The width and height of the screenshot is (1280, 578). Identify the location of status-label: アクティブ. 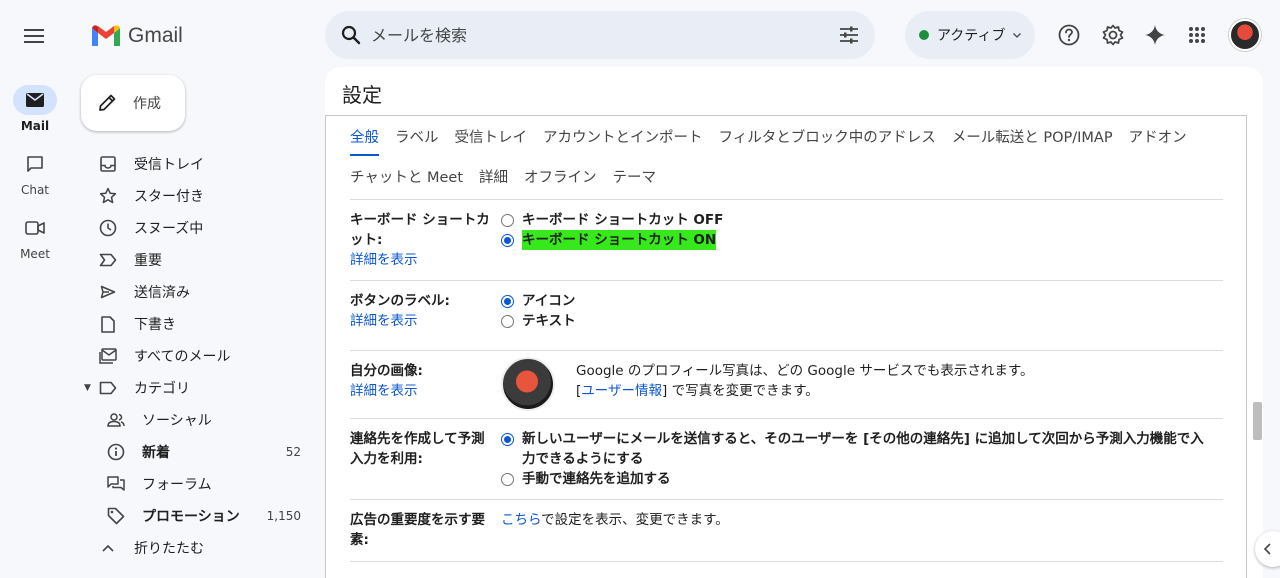
(971, 36).